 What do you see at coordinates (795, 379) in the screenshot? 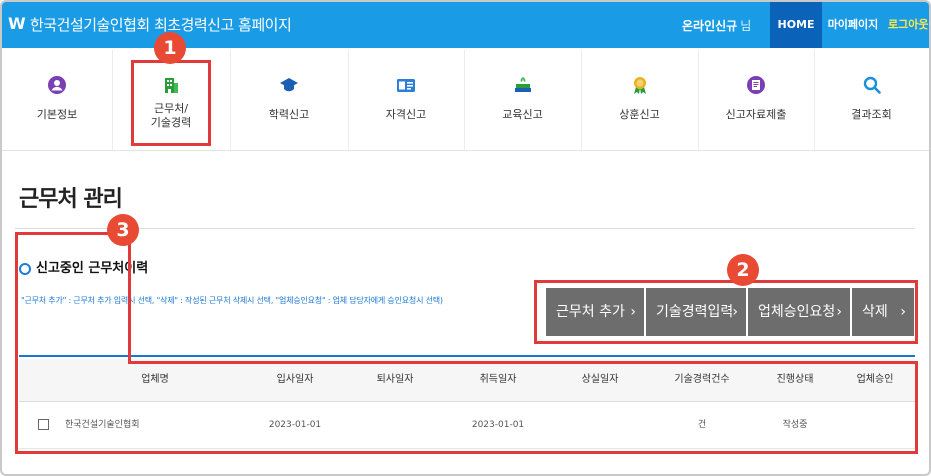
I see `column-header: 진행상태` at bounding box center [795, 379].